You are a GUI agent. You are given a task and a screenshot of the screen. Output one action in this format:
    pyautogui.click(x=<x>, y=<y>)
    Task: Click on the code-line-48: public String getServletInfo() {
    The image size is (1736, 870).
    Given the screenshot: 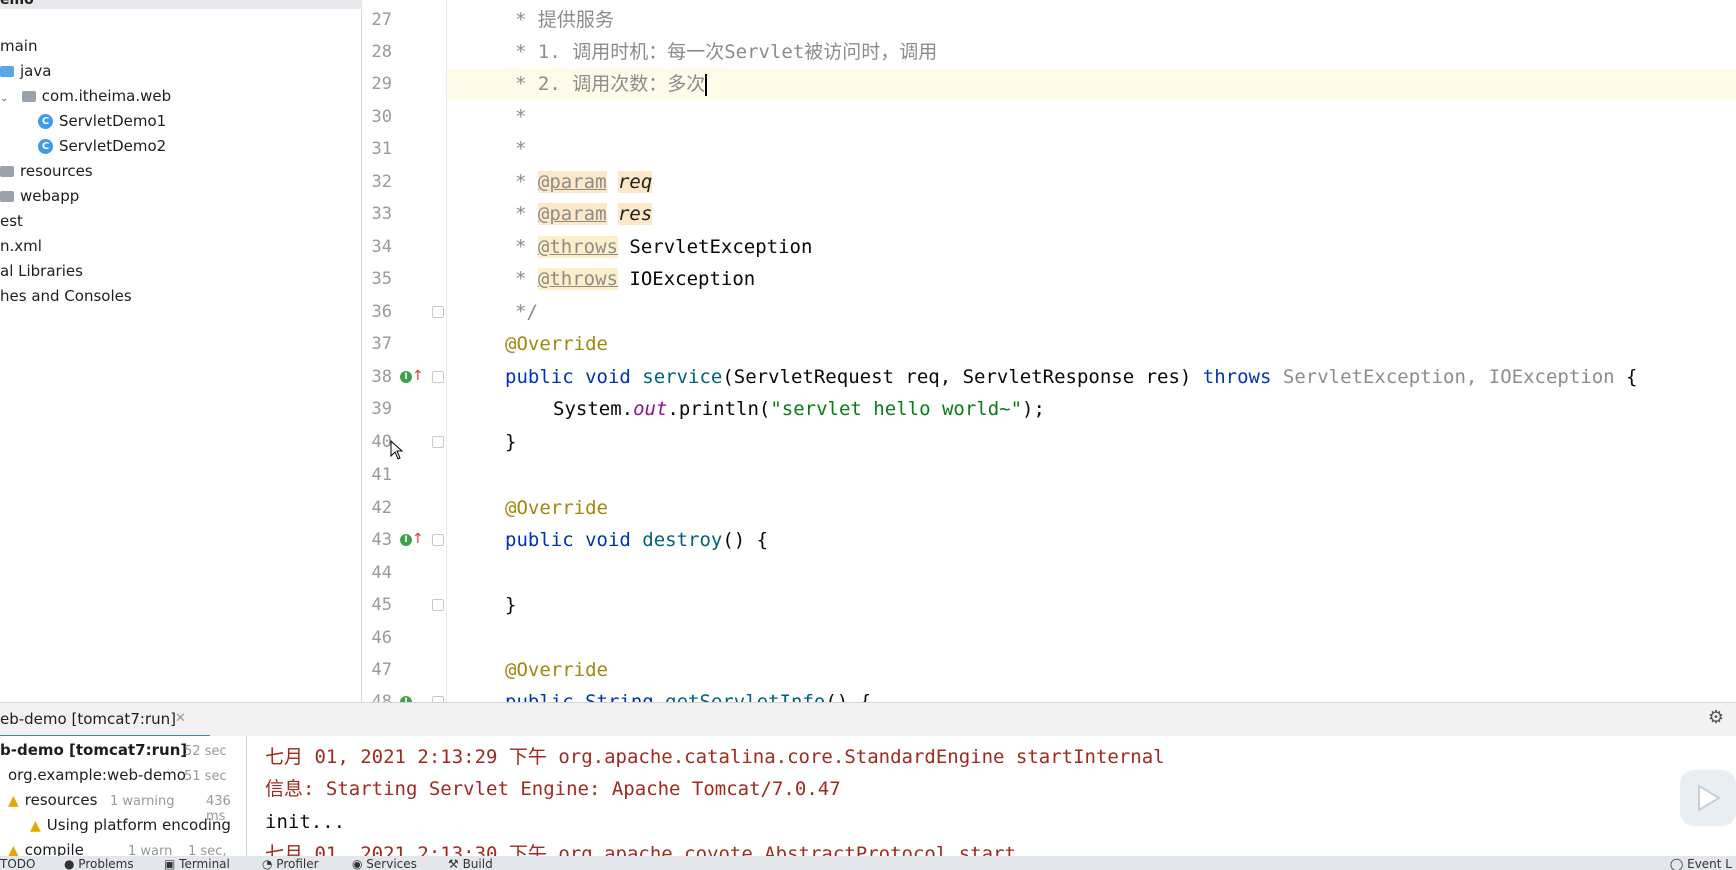 What is the action you would take?
    pyautogui.click(x=688, y=694)
    